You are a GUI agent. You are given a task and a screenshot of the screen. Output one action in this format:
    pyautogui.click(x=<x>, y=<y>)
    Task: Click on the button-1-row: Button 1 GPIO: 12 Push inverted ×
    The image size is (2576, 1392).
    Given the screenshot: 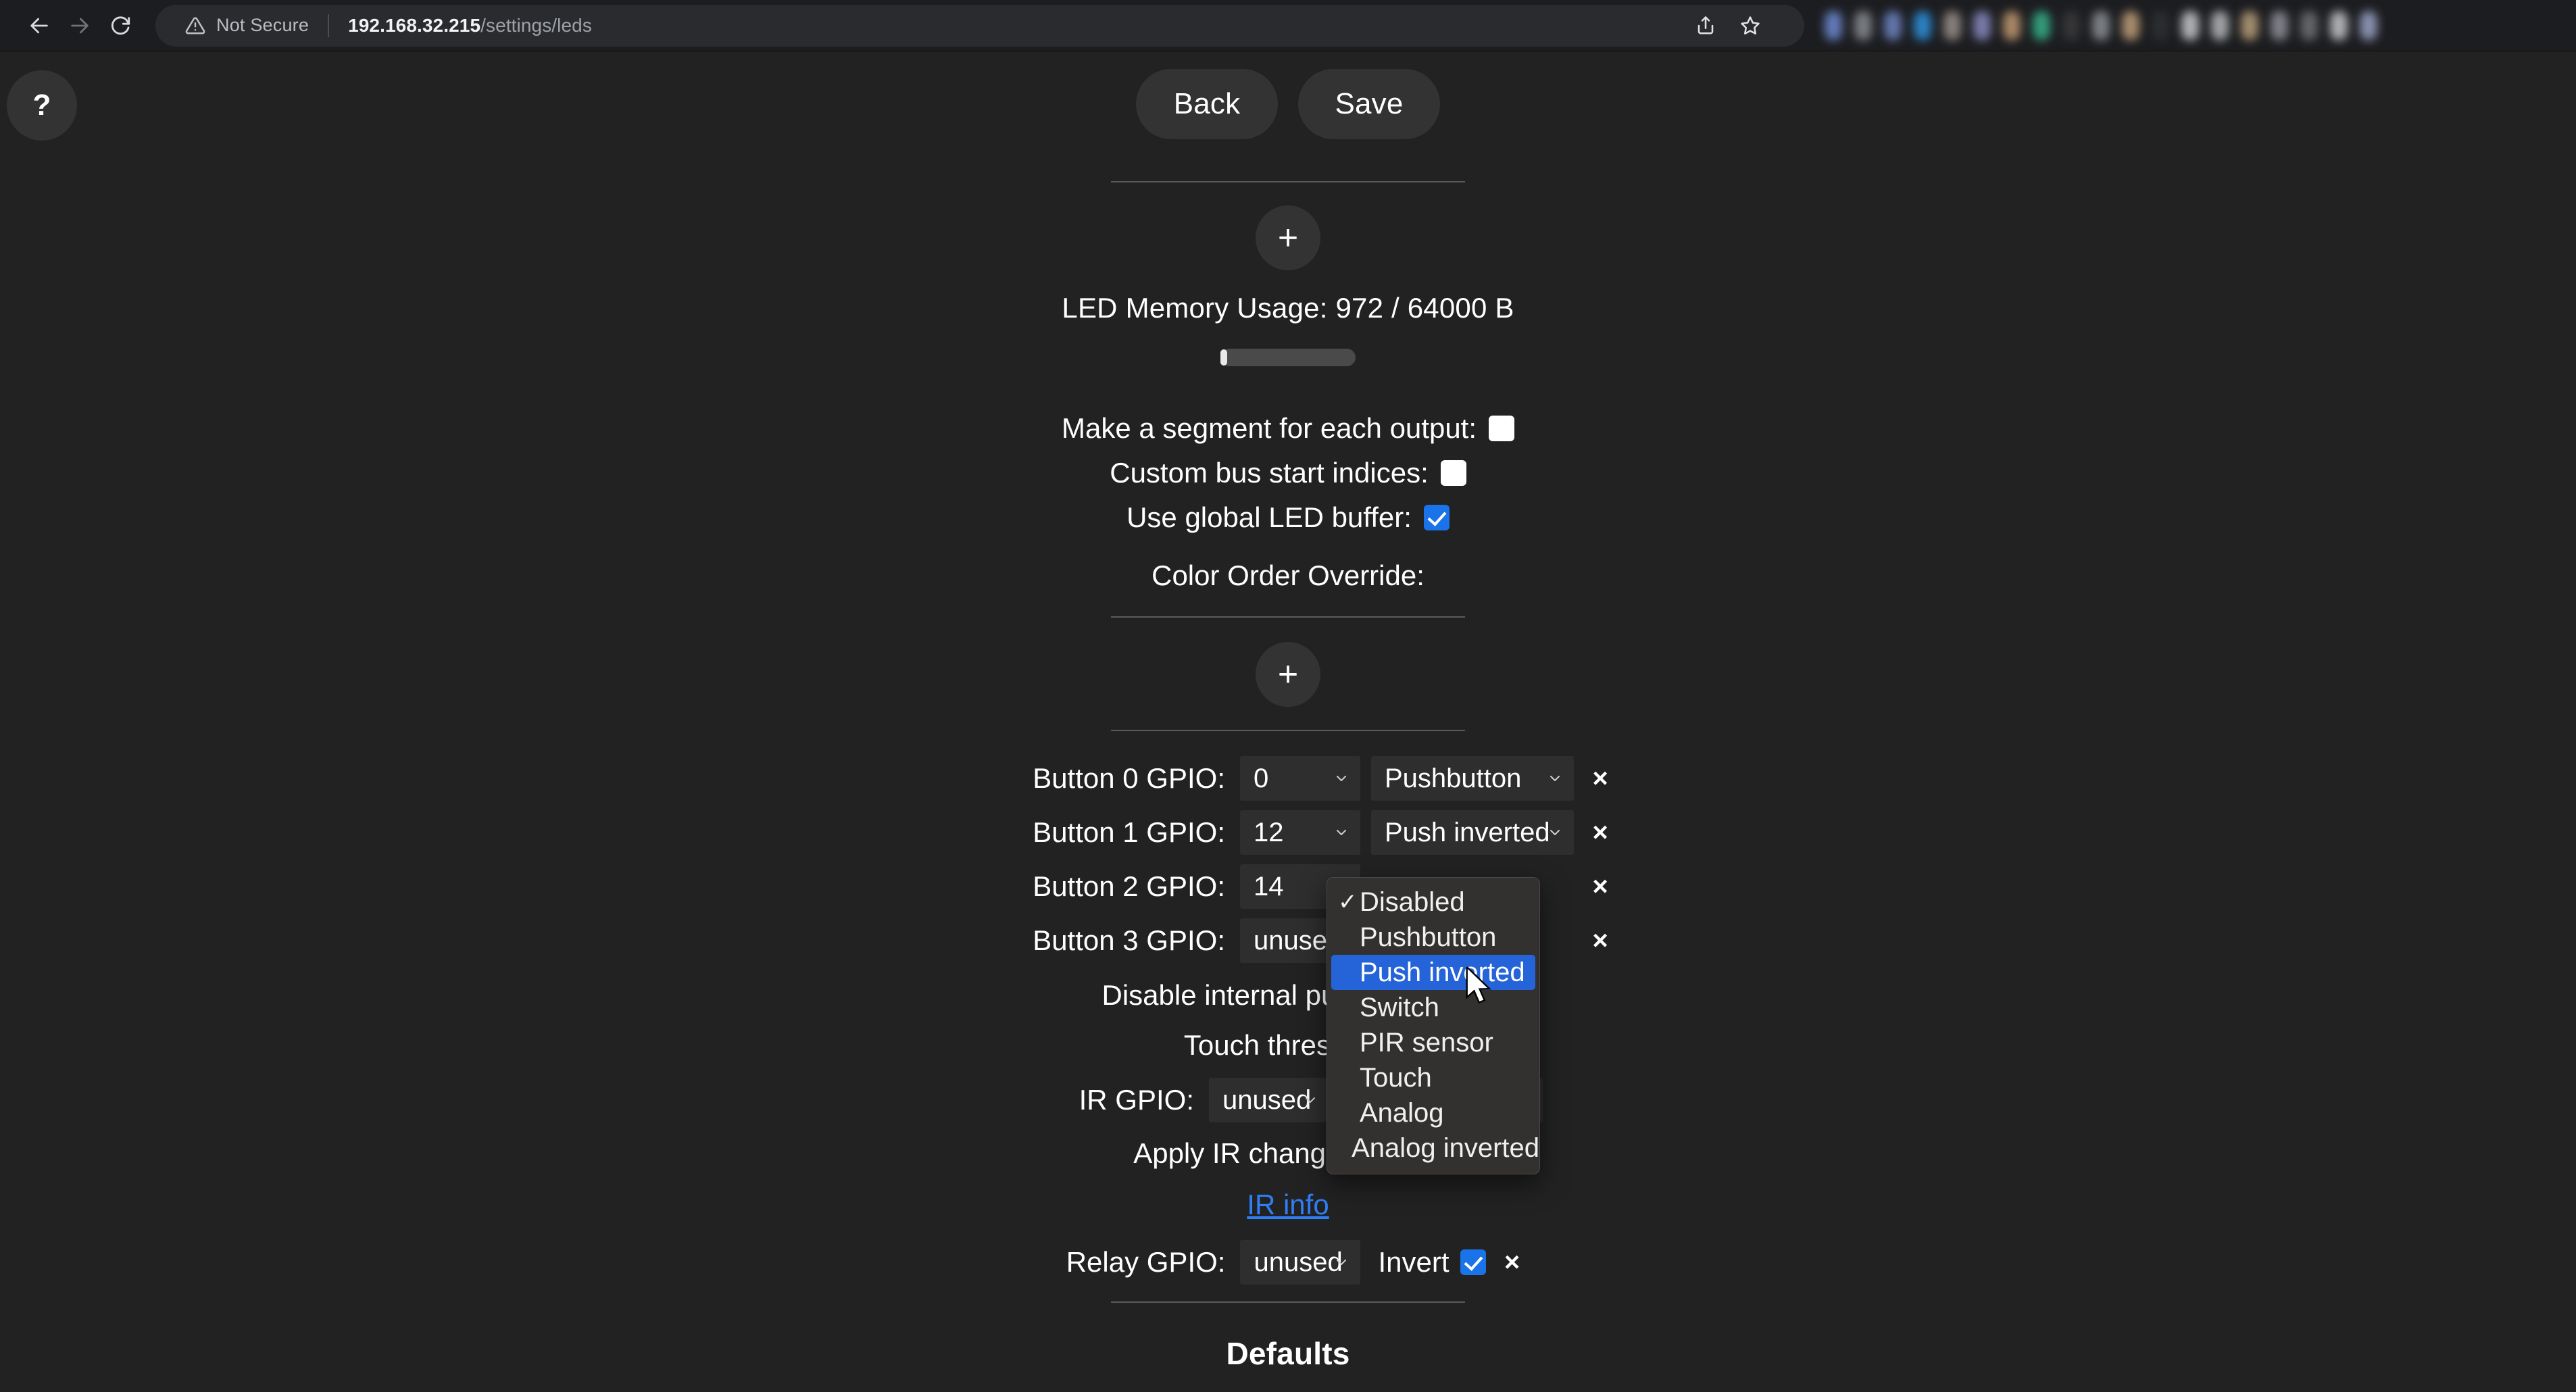 What is the action you would take?
    pyautogui.click(x=1288, y=832)
    